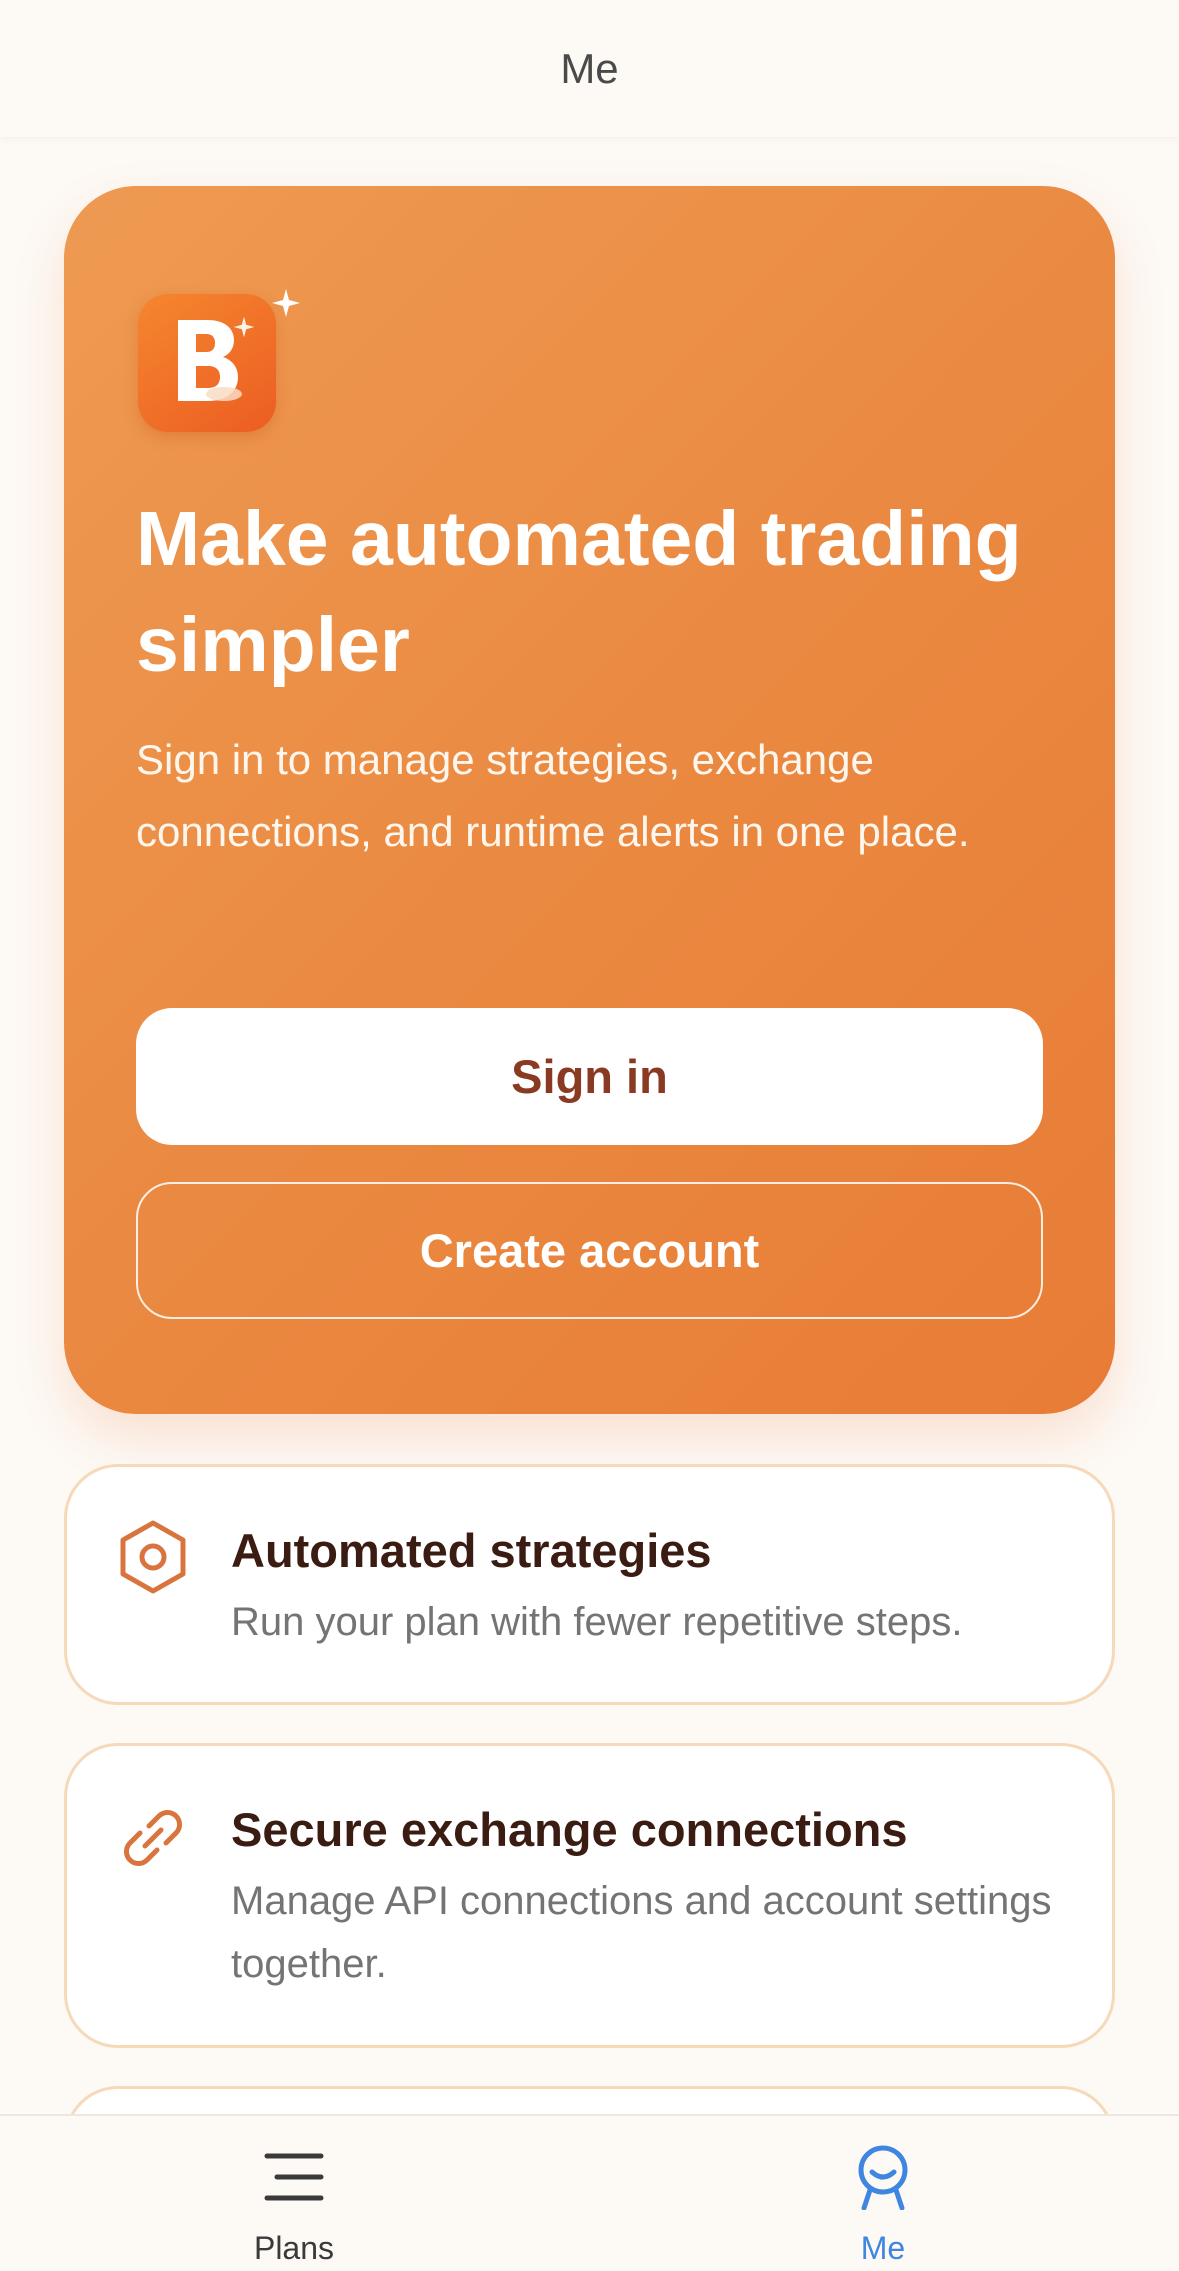 This screenshot has height=2271, width=1179. I want to click on tab-me: Me, so click(883, 2193).